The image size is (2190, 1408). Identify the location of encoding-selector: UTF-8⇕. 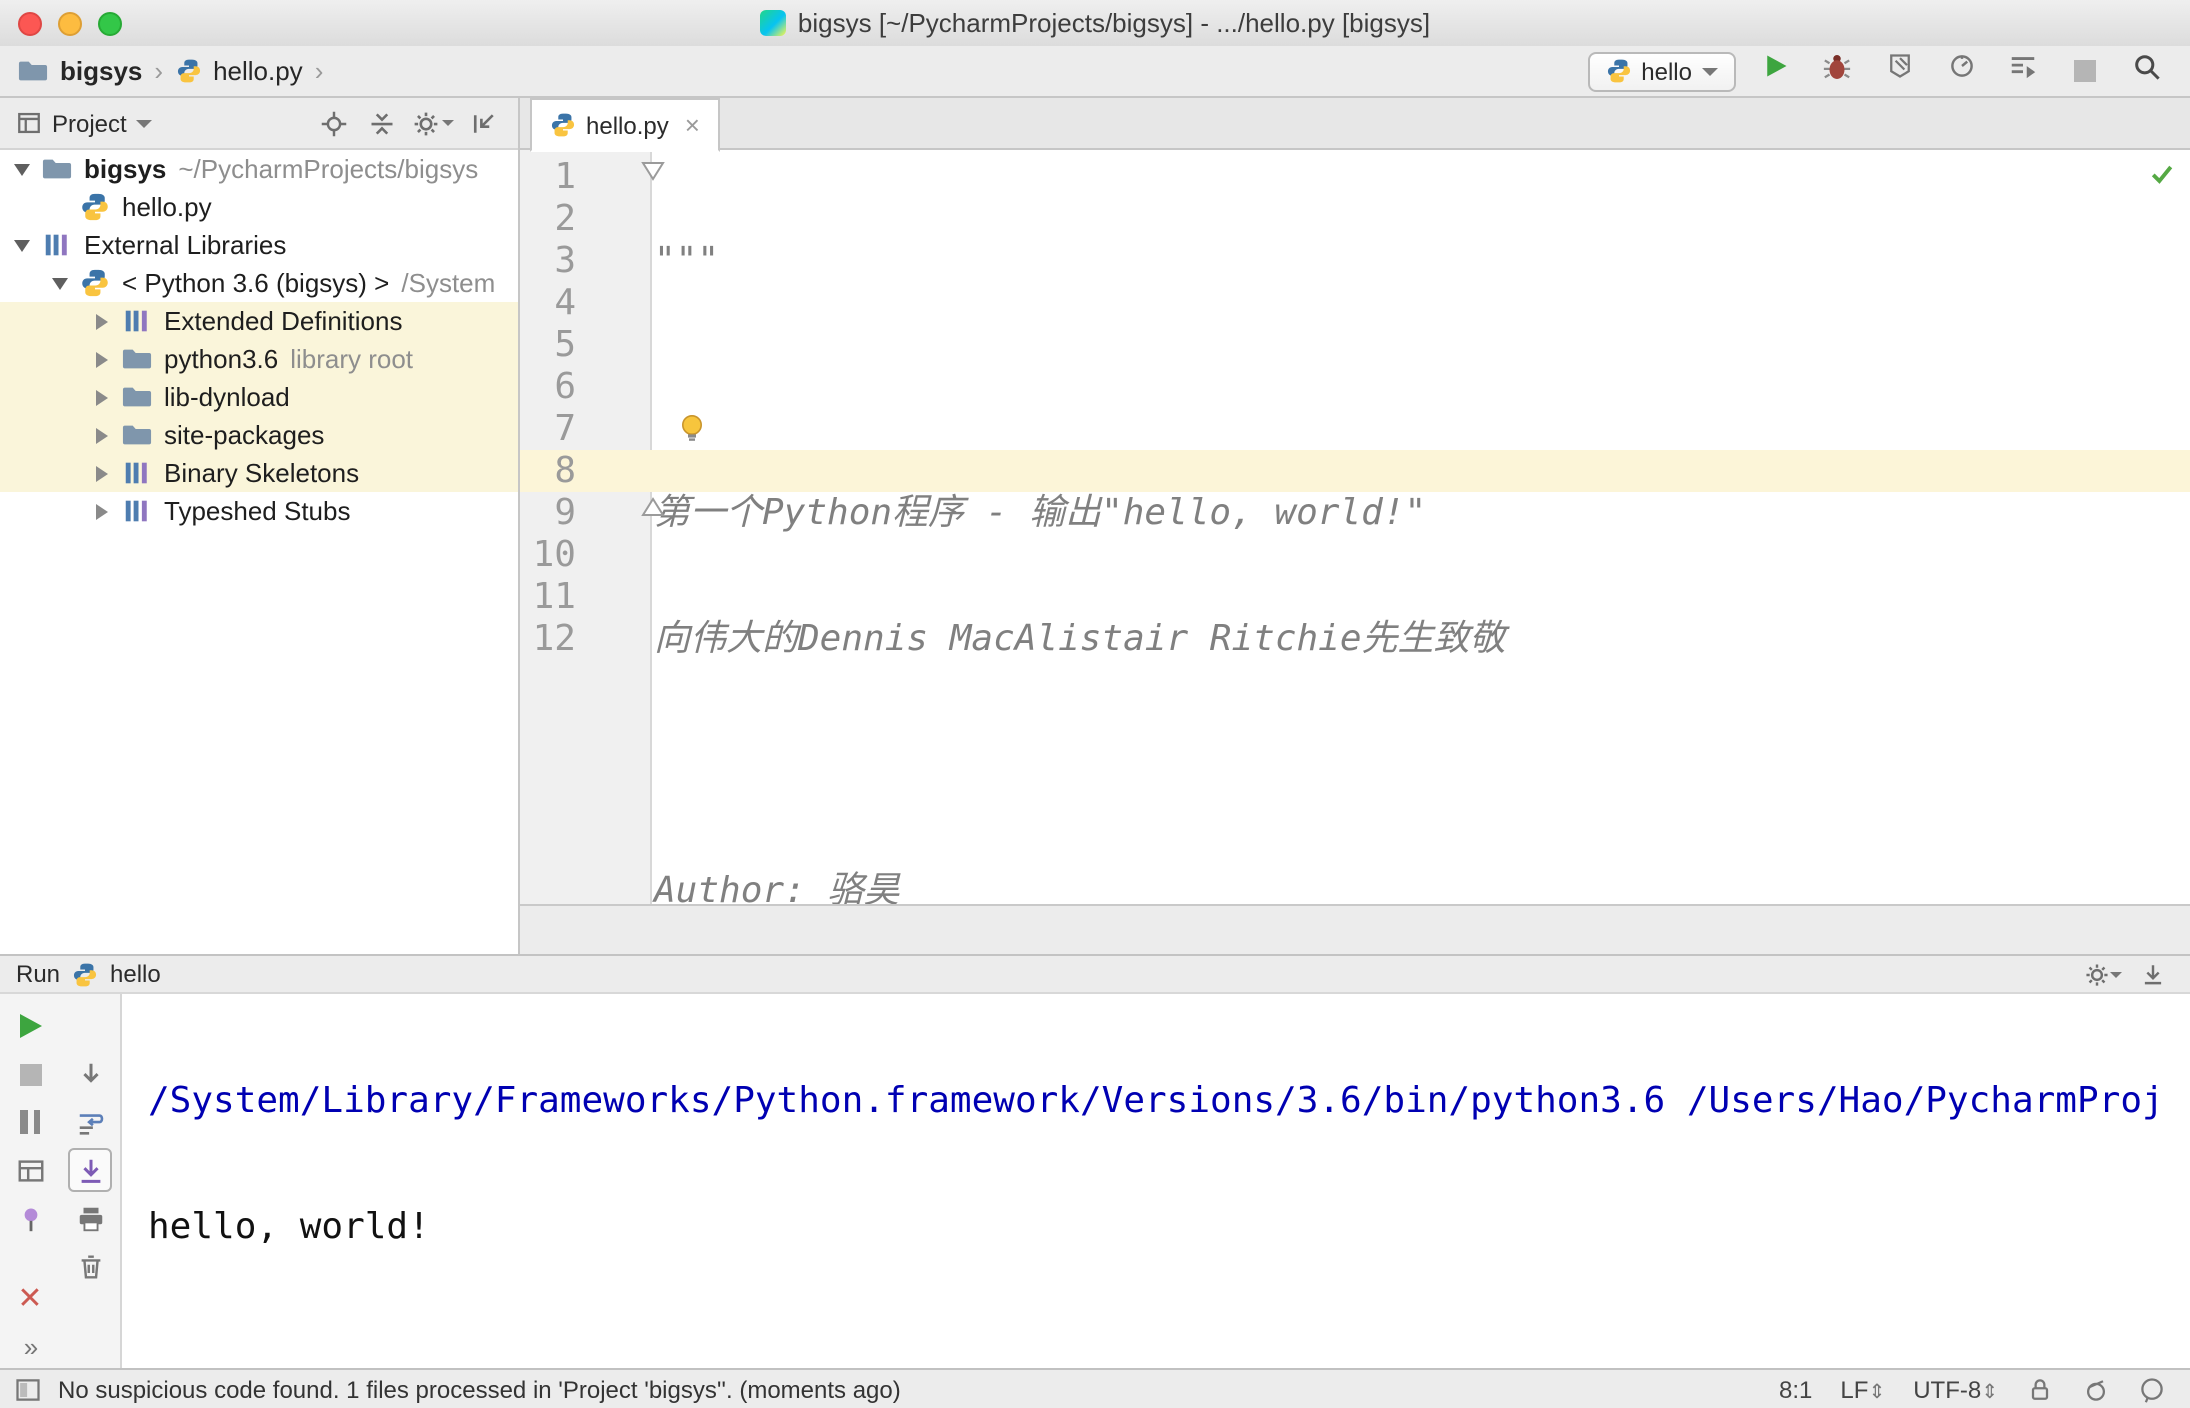
(1955, 1389).